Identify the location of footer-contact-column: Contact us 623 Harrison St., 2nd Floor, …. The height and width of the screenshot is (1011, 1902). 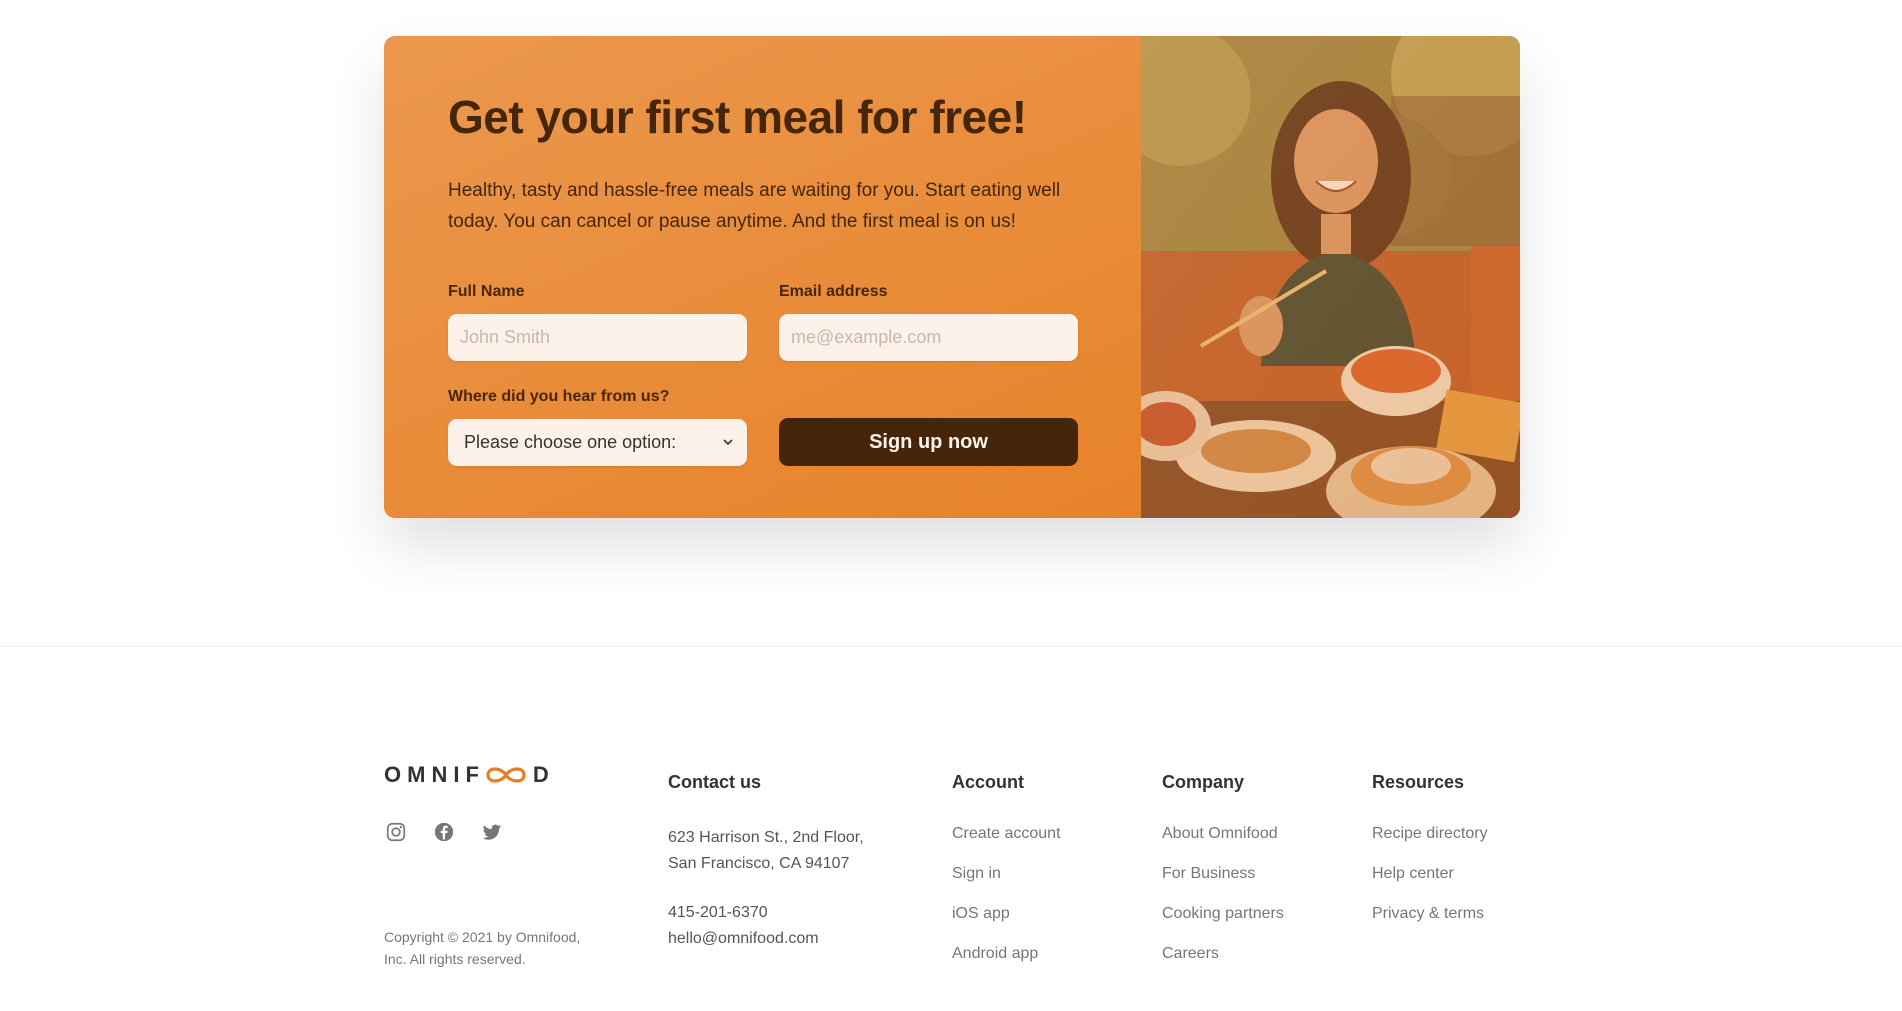
(783, 856).